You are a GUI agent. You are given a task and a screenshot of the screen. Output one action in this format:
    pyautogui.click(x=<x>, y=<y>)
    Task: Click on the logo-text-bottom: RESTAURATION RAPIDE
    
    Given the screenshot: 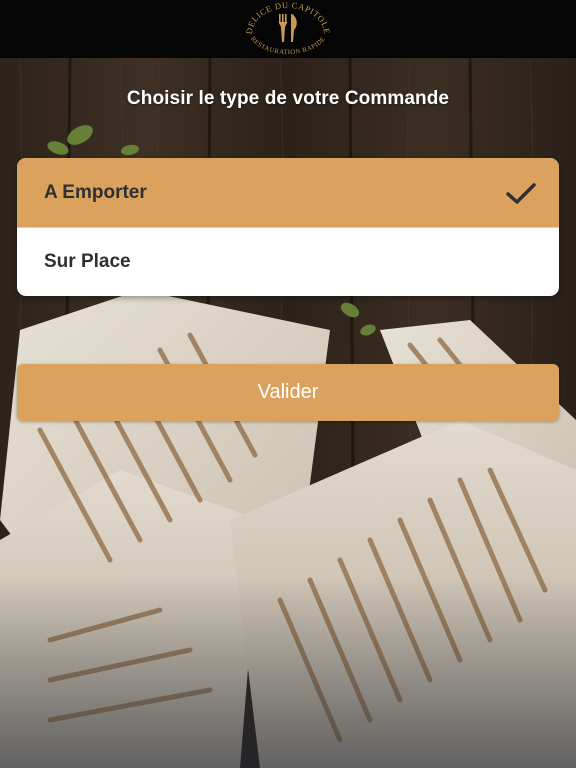 What is the action you would take?
    pyautogui.click(x=287, y=46)
    